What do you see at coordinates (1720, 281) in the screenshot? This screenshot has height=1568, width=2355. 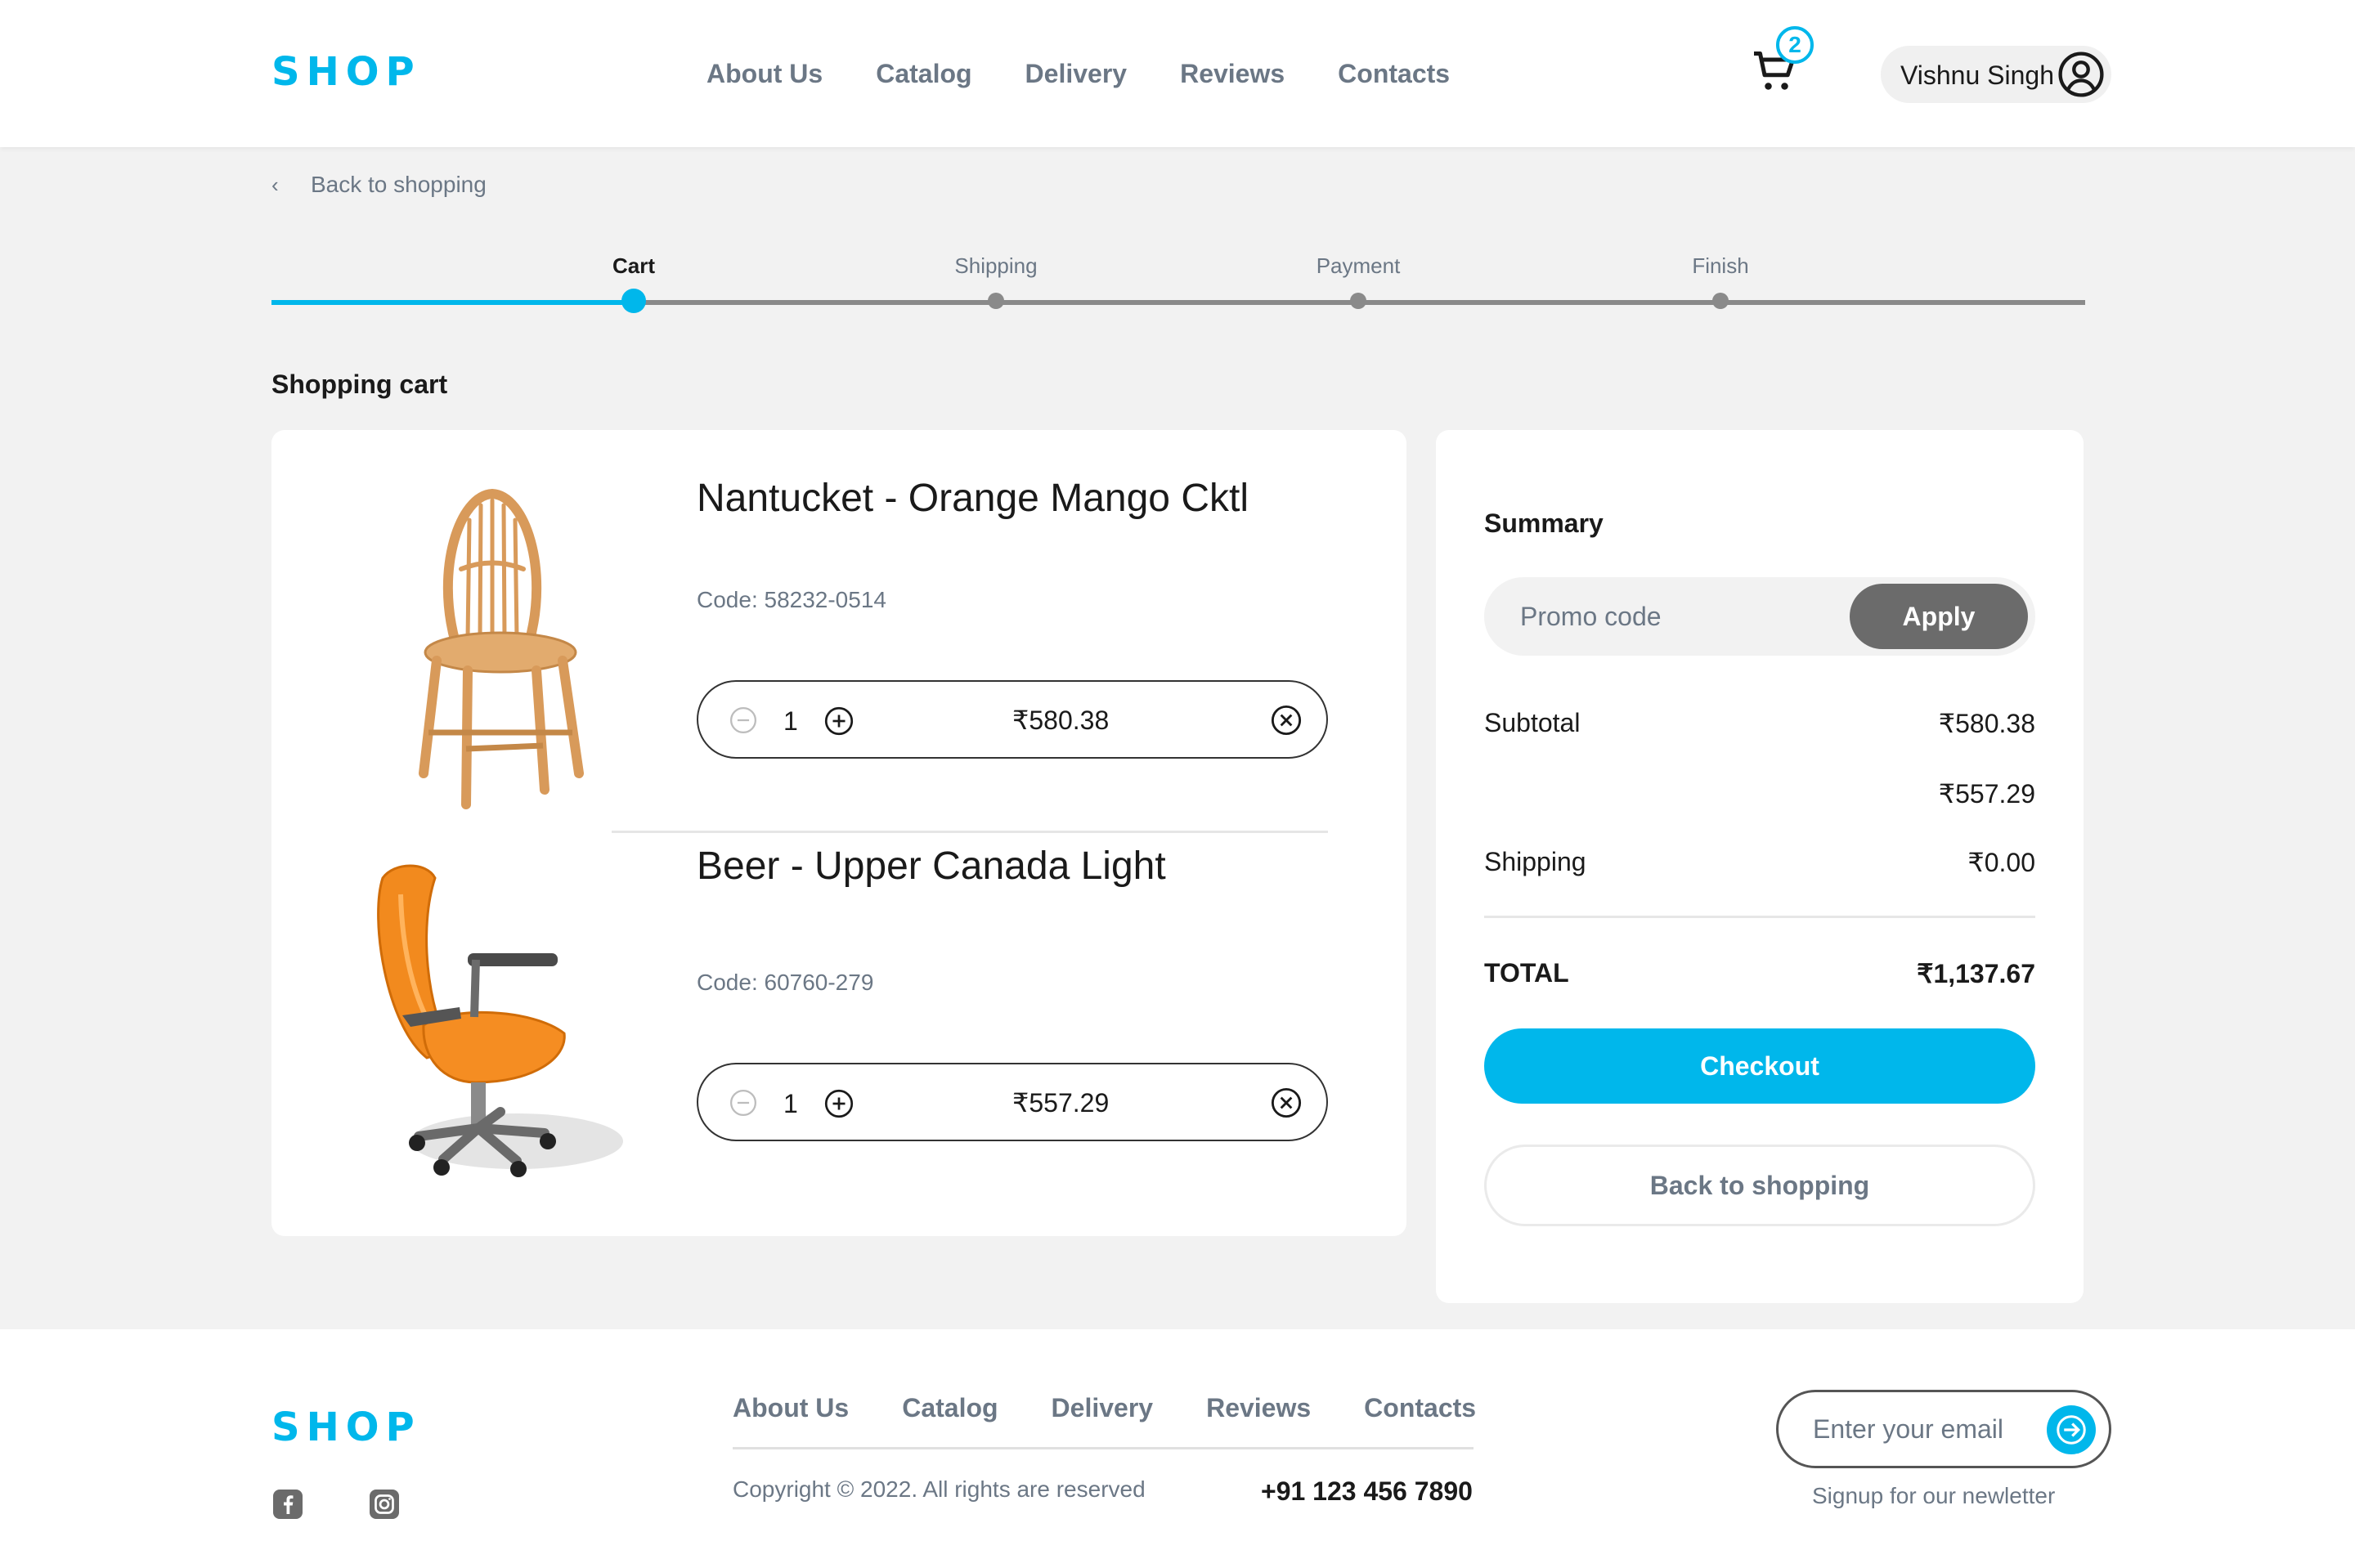 I see `step-finish: Finish` at bounding box center [1720, 281].